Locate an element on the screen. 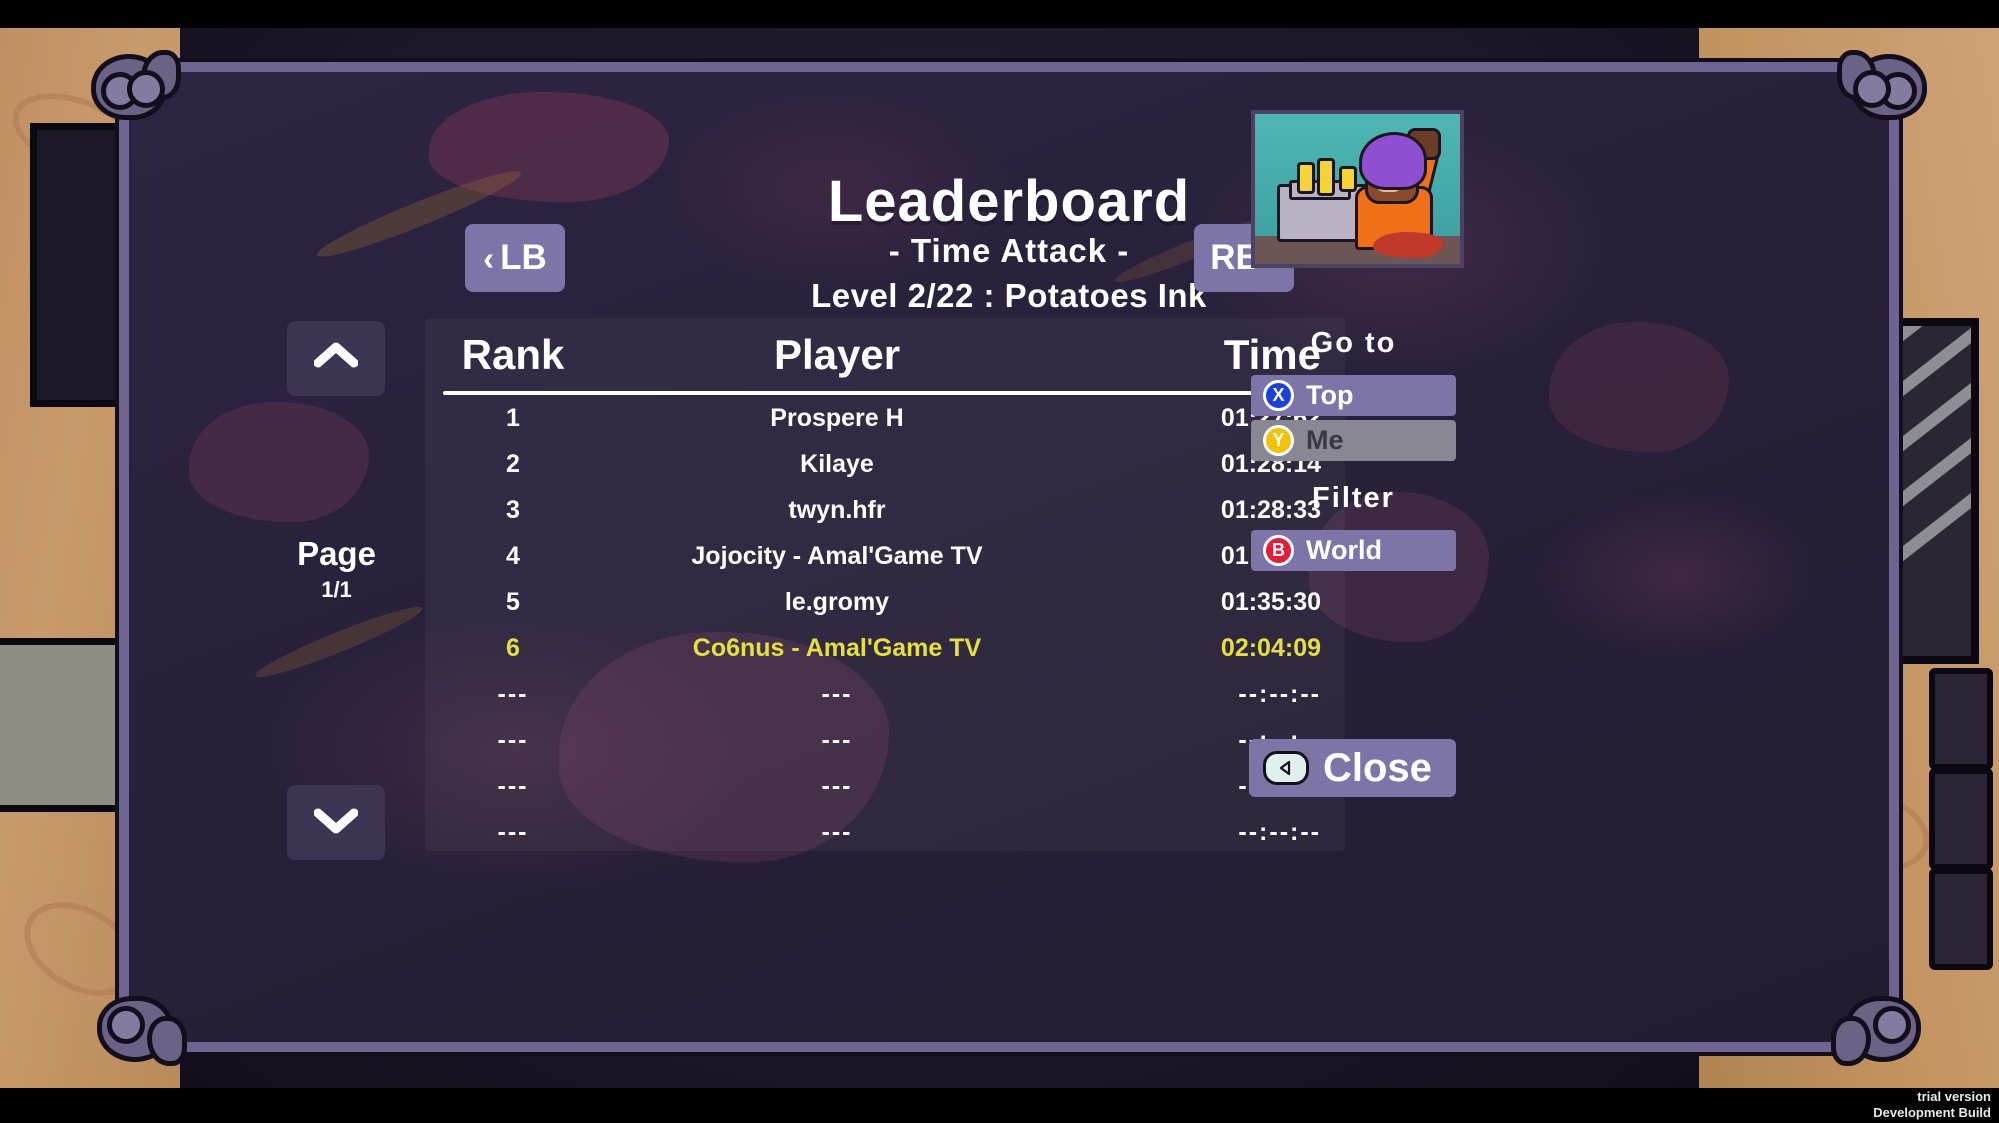  watermark-line-2: Development Build is located at coordinates (1932, 1112).